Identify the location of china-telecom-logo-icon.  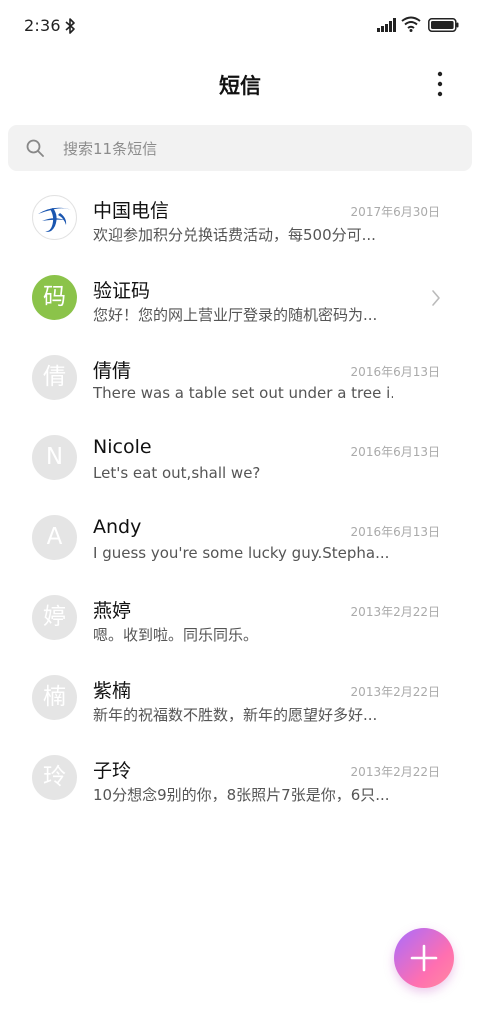
(54, 217).